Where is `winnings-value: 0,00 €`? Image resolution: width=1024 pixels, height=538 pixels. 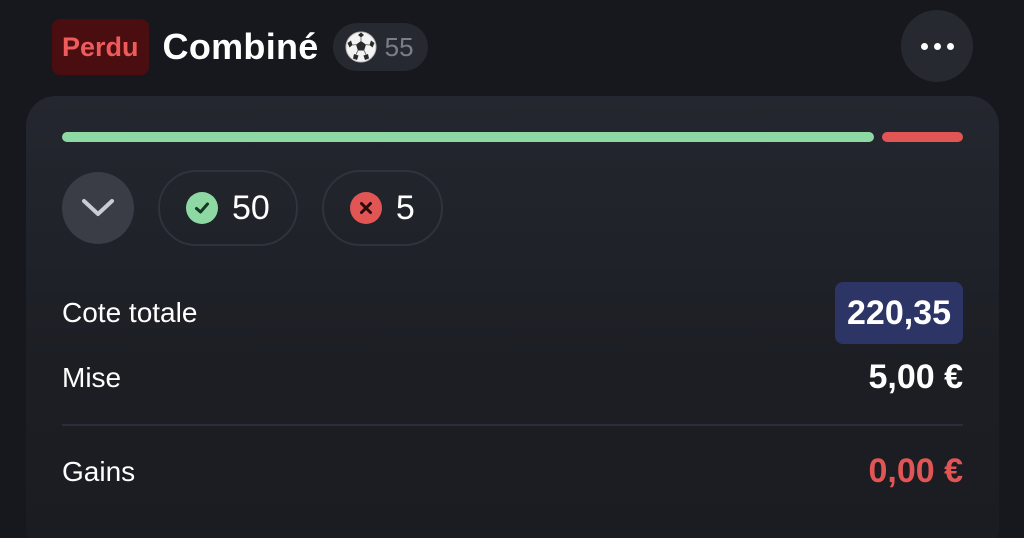
winnings-value: 0,00 € is located at coordinates (915, 471).